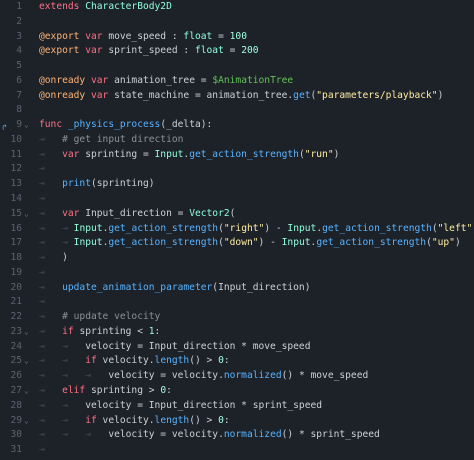 The image size is (474, 460). What do you see at coordinates (16, 272) in the screenshot?
I see `line-number: 19` at bounding box center [16, 272].